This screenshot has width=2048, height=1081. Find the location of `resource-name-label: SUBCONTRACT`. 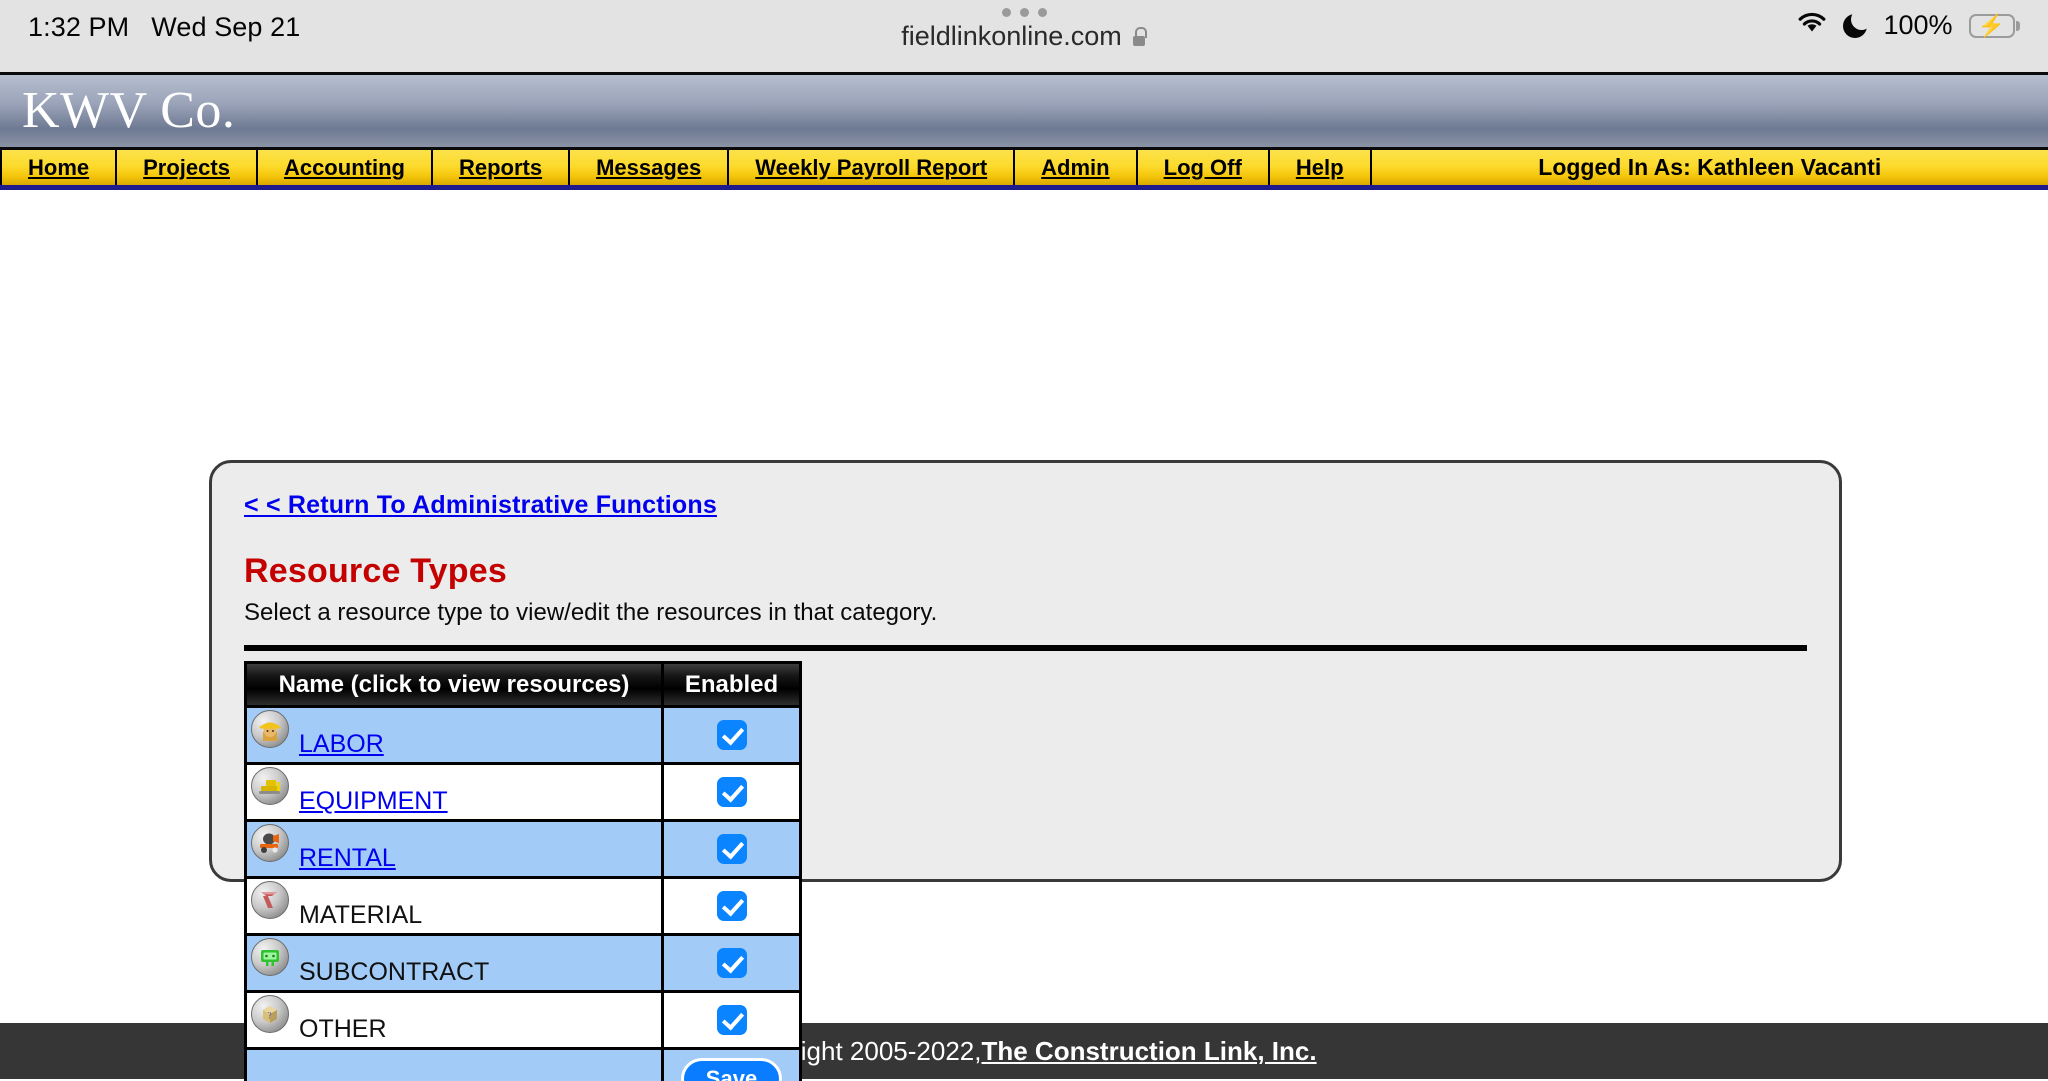

resource-name-label: SUBCONTRACT is located at coordinates (394, 971).